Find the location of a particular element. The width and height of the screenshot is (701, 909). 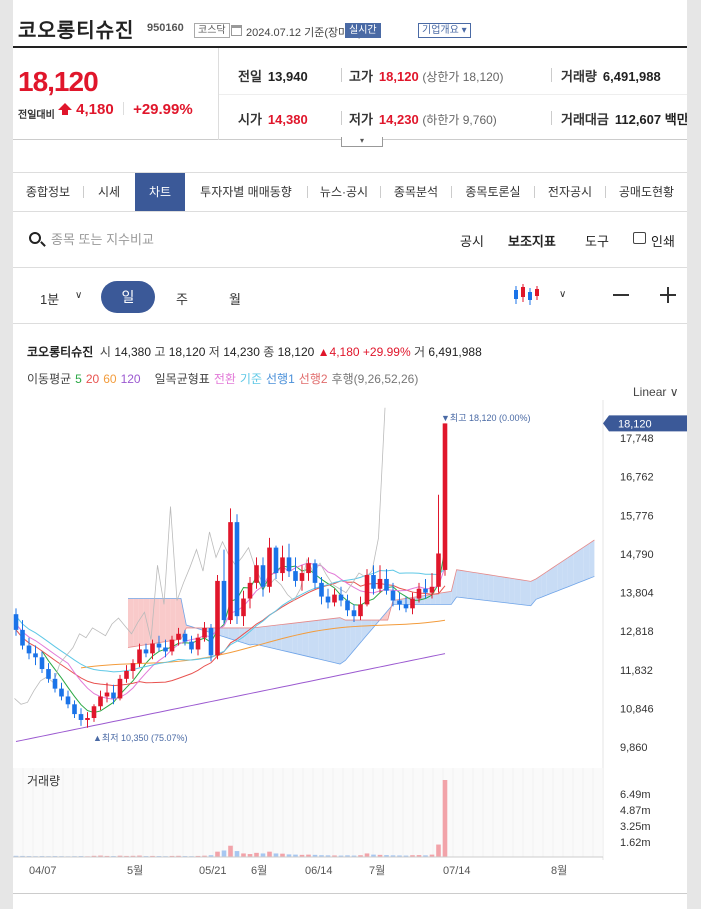

calendar-icon is located at coordinates (236, 30).